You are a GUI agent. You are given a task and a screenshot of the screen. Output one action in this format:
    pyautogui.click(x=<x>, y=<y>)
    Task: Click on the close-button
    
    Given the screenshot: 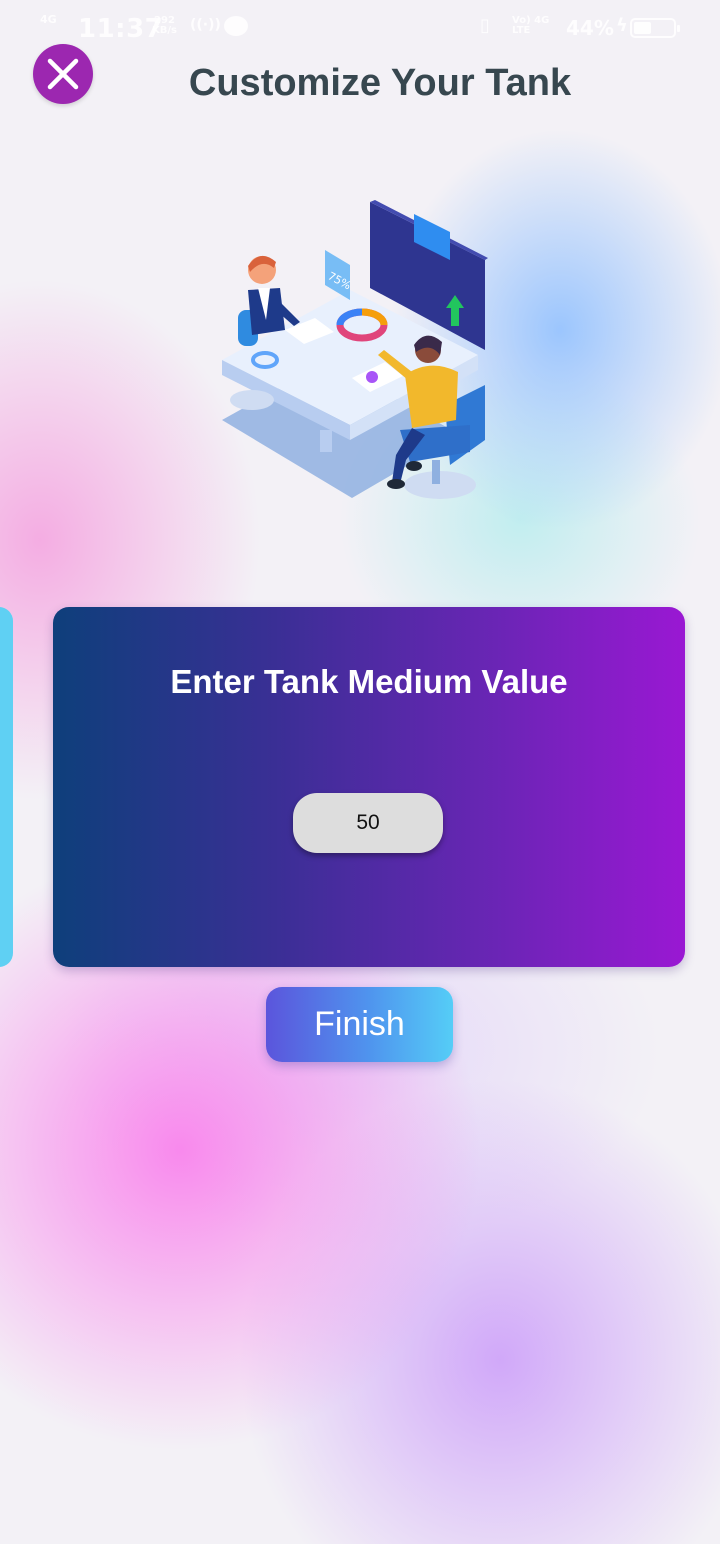 What is the action you would take?
    pyautogui.click(x=63, y=74)
    